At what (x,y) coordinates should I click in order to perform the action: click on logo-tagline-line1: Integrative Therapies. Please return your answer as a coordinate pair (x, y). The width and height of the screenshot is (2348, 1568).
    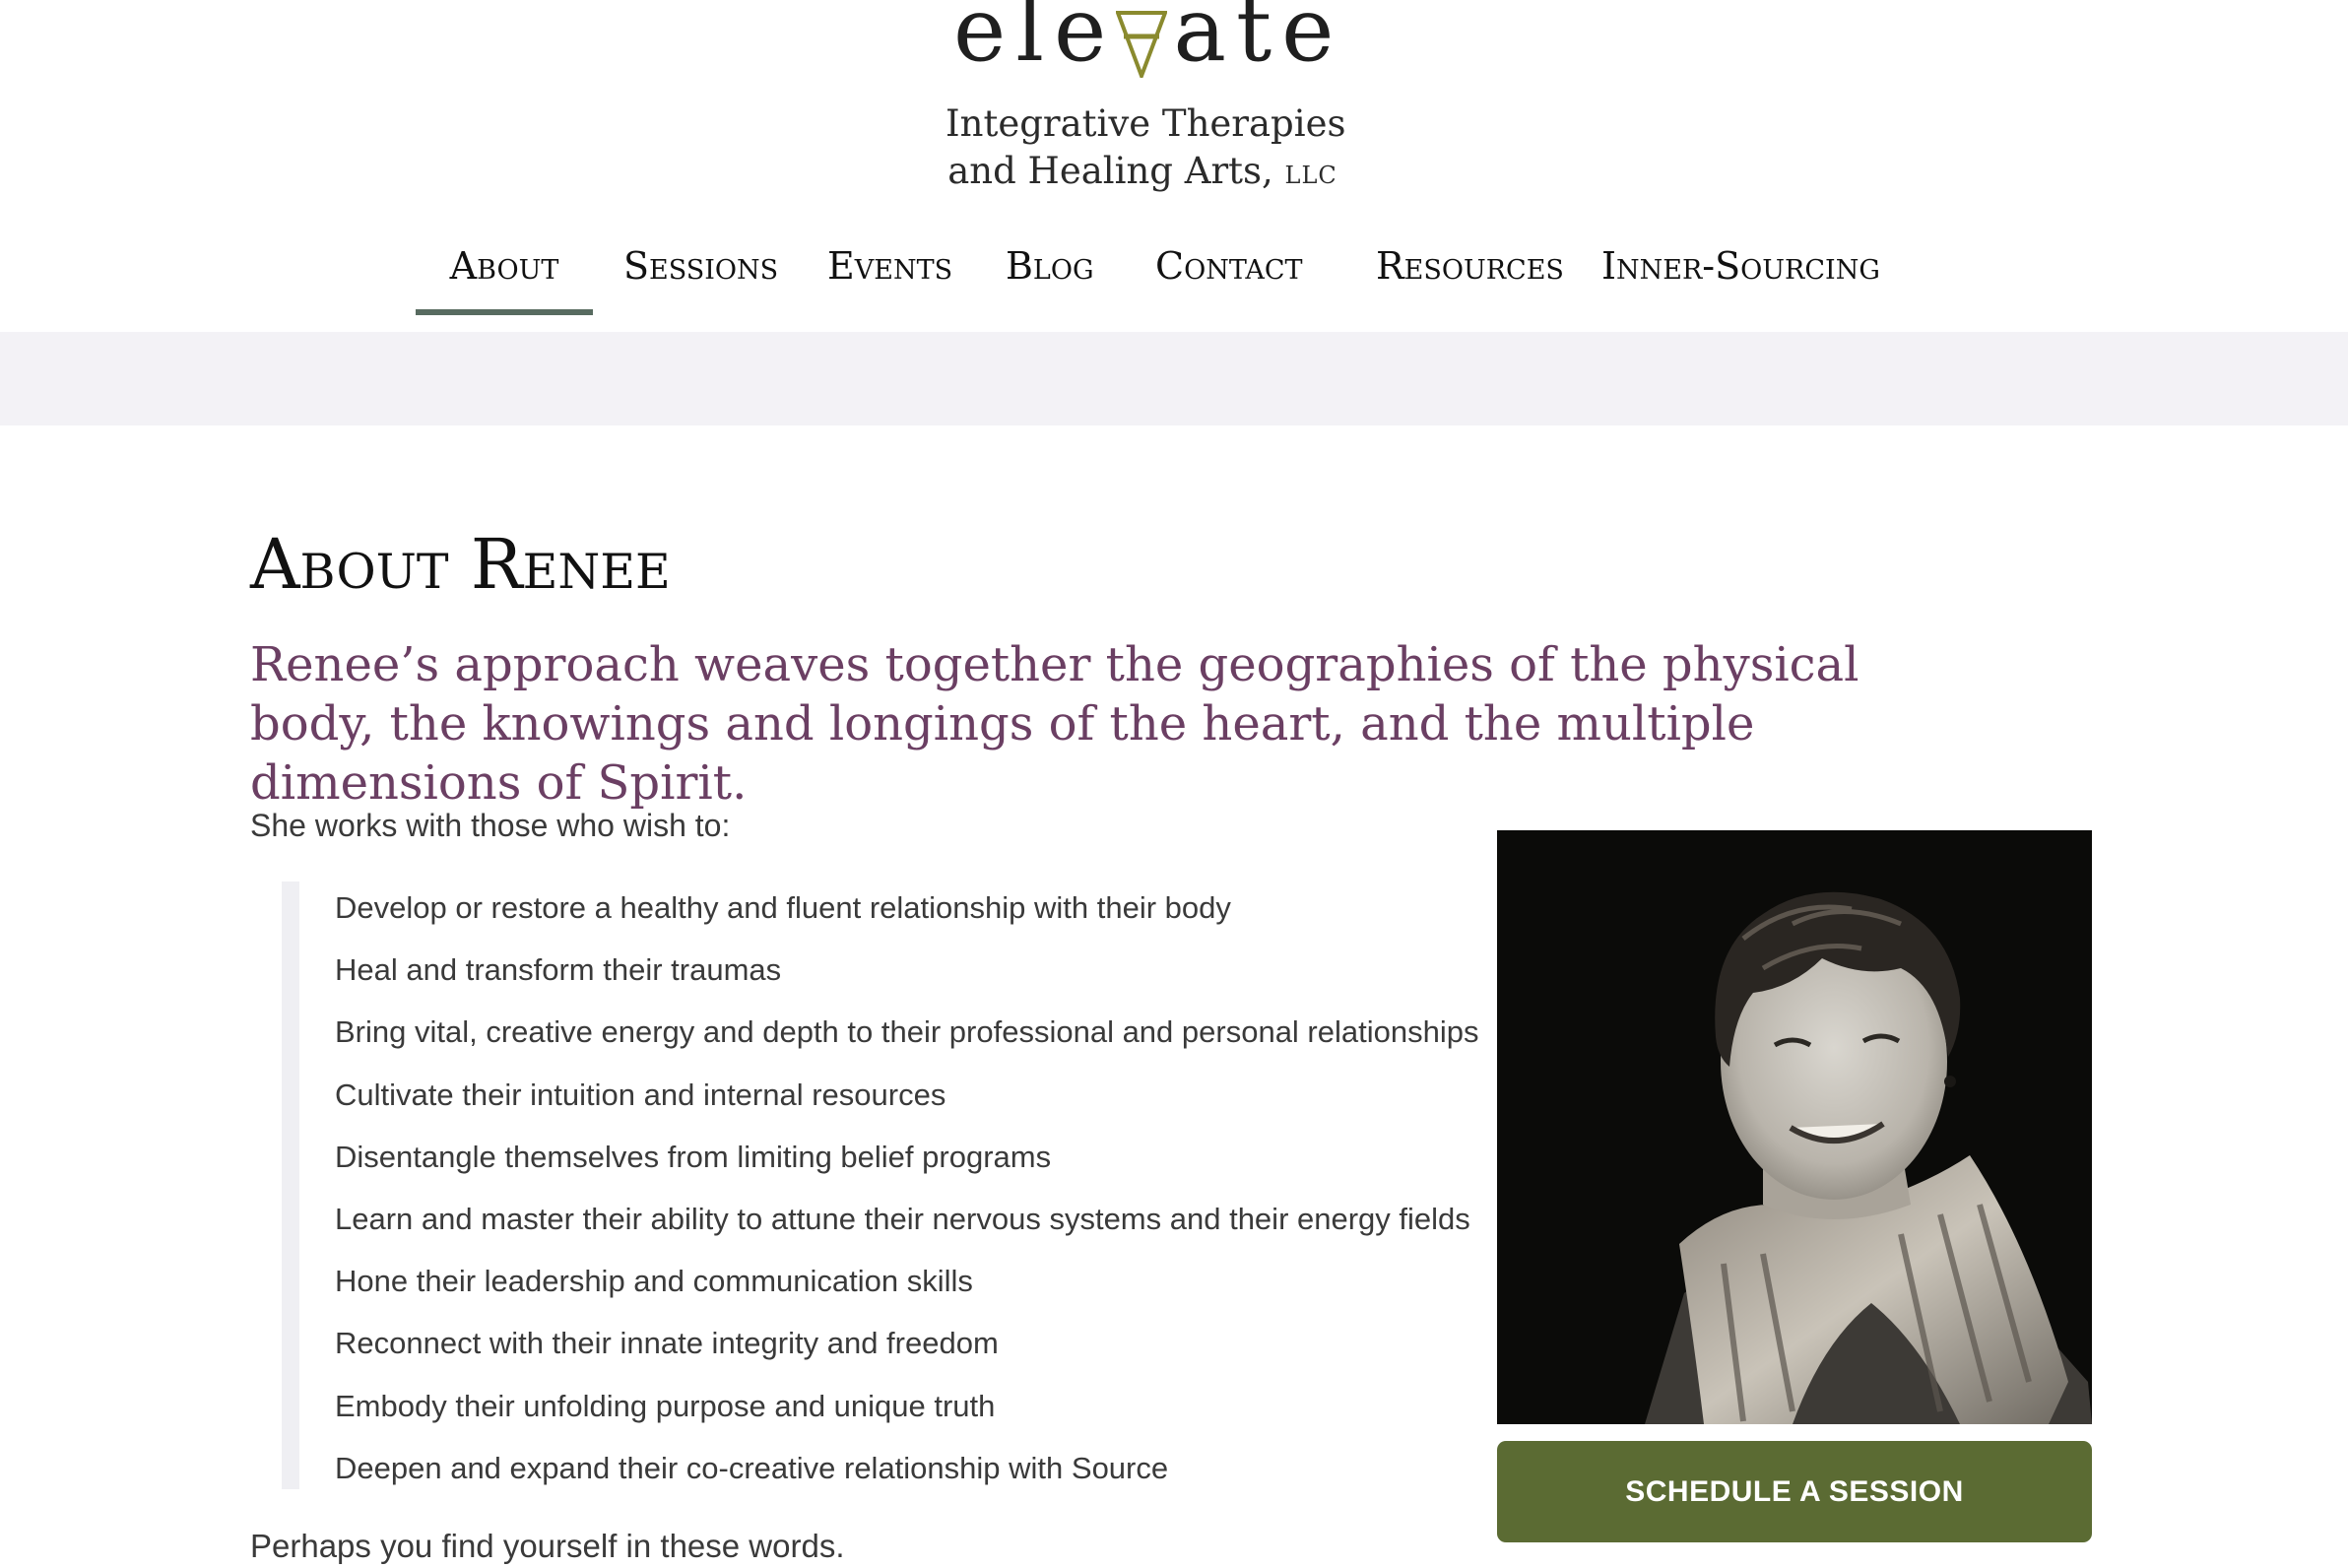
    Looking at the image, I should click on (1146, 124).